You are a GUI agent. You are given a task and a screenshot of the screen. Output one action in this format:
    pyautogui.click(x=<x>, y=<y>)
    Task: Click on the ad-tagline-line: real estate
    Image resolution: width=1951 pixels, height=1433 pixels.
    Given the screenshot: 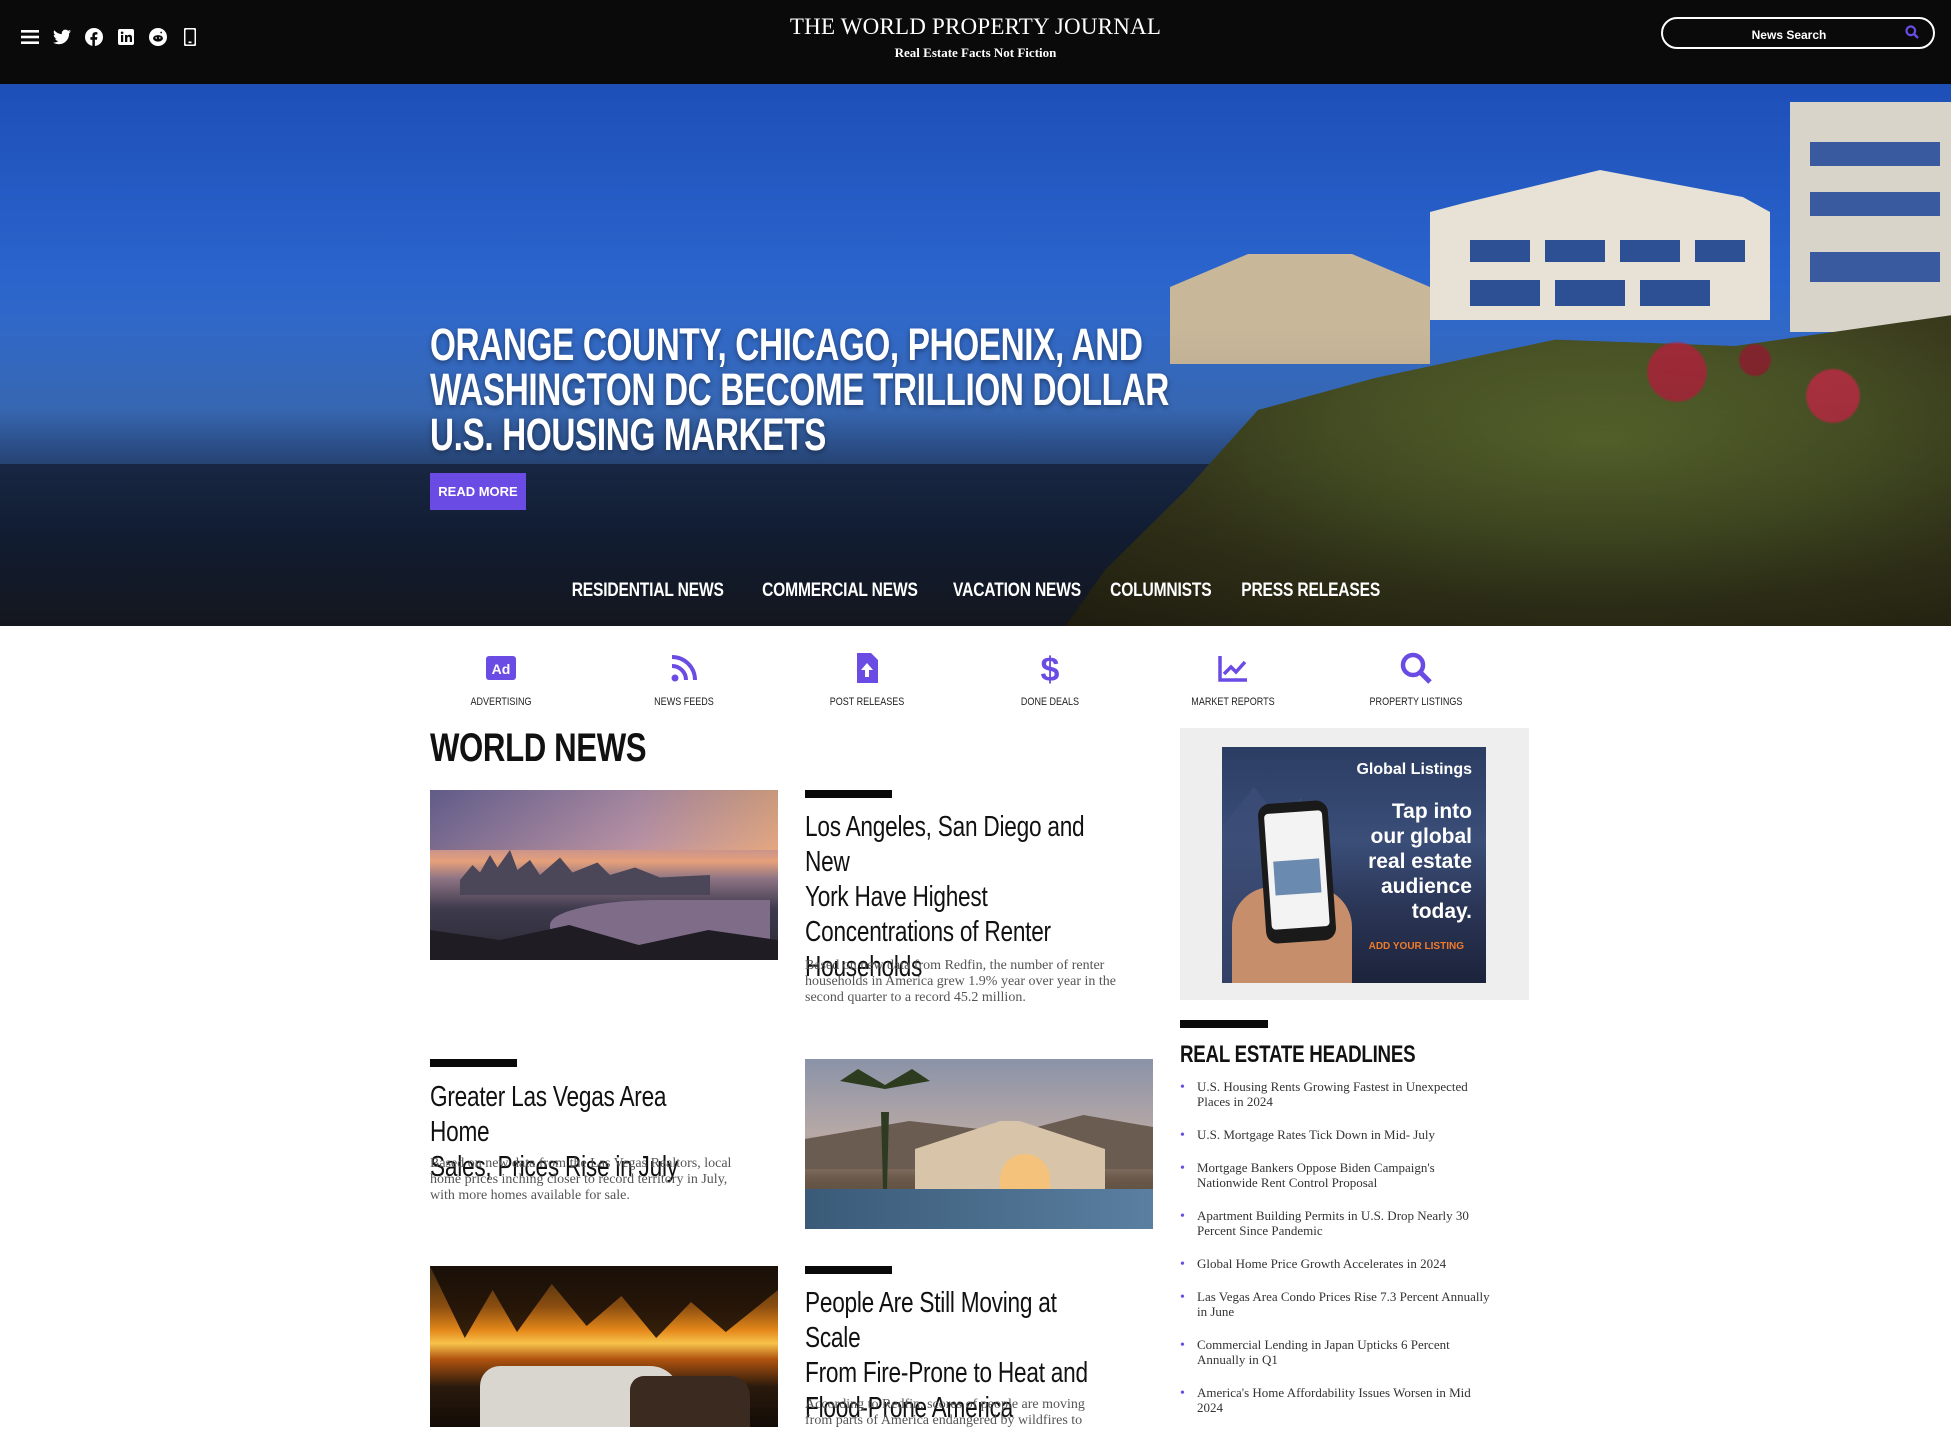 What is the action you would take?
    pyautogui.click(x=1420, y=861)
    